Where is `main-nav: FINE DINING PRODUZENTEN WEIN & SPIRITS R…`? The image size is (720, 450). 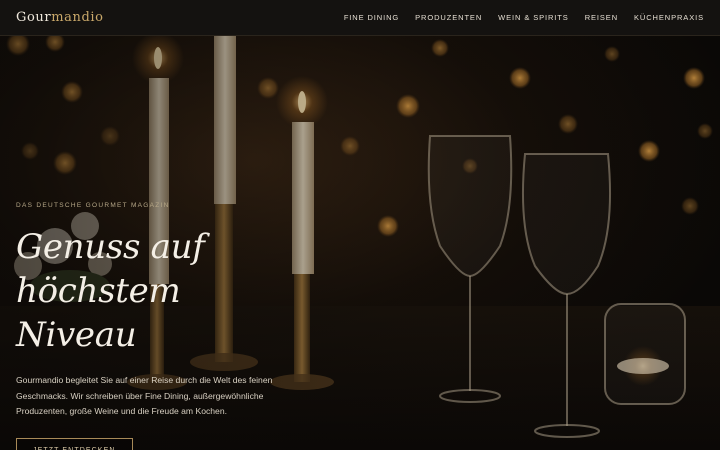
main-nav: FINE DINING PRODUZENTEN WEIN & SPIRITS R… is located at coordinates (524, 17).